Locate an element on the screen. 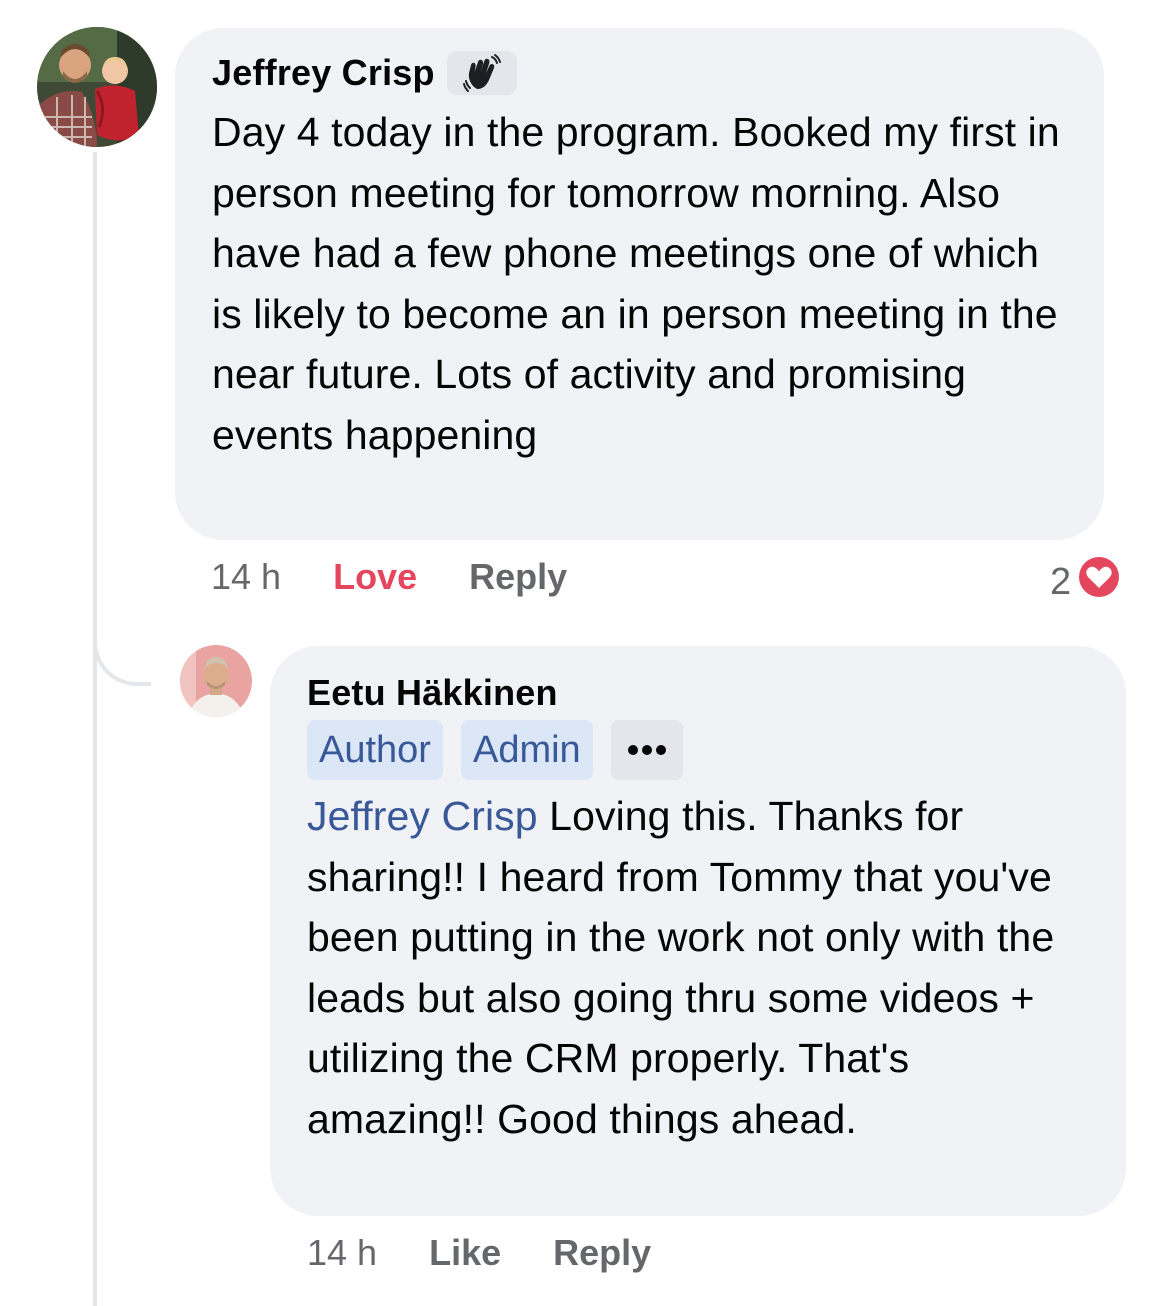  author-badge: Author is located at coordinates (375, 750).